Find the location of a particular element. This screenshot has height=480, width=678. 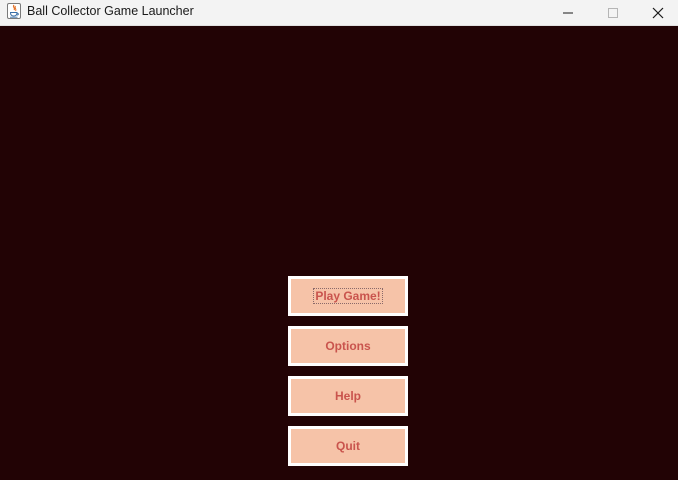

play-game-button: Play Game! is located at coordinates (348, 296).